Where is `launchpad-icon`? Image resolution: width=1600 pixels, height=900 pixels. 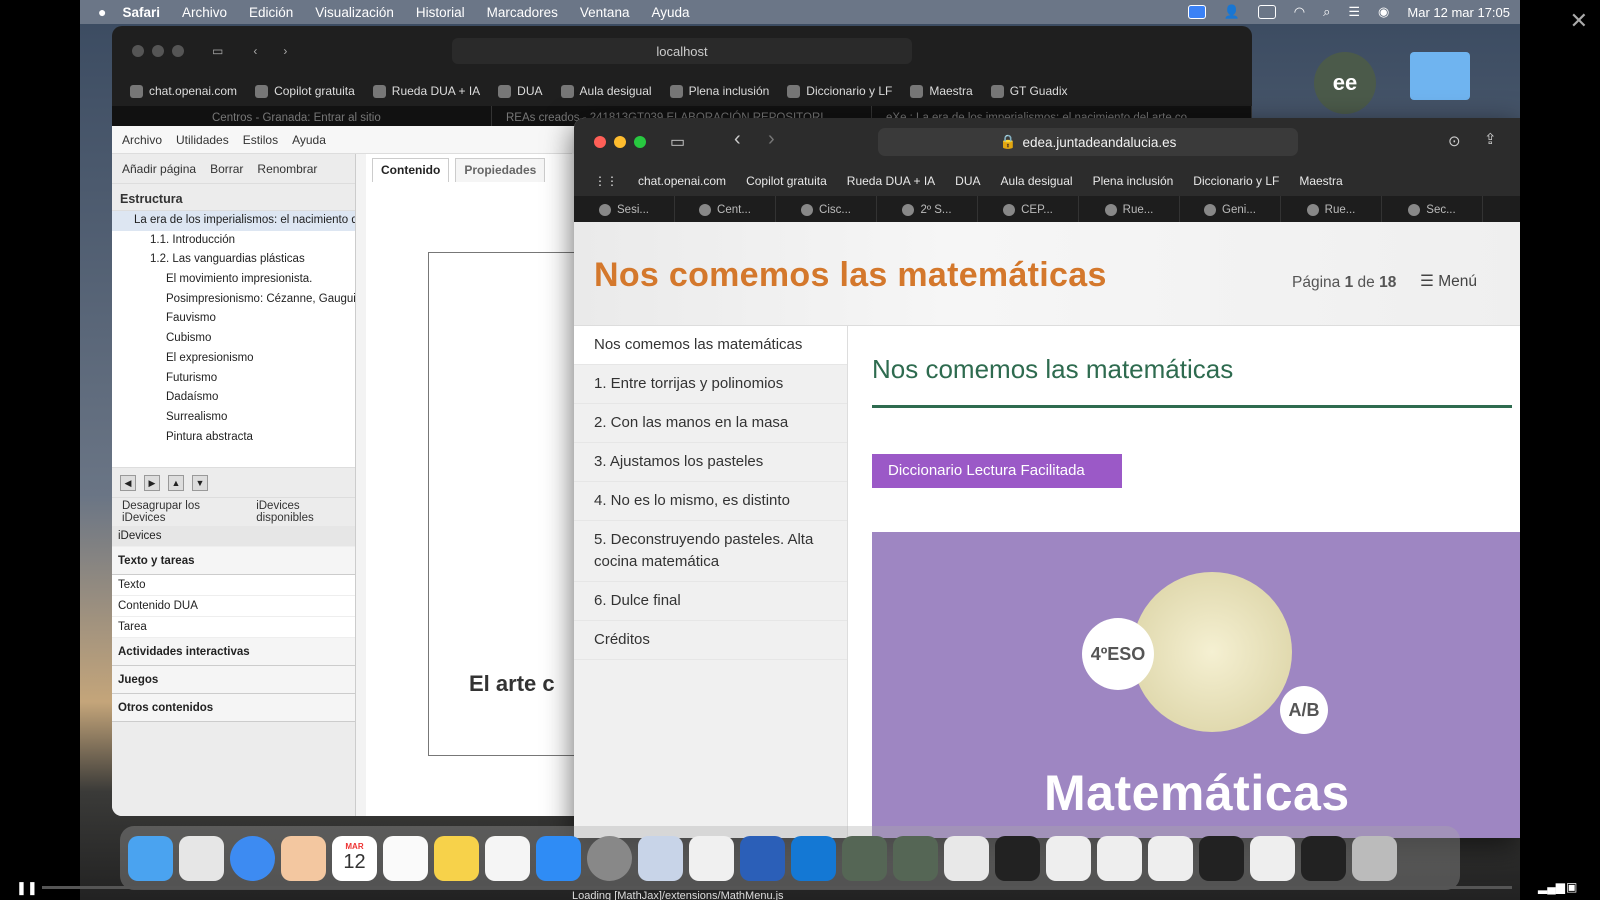
launchpad-icon is located at coordinates (201, 858).